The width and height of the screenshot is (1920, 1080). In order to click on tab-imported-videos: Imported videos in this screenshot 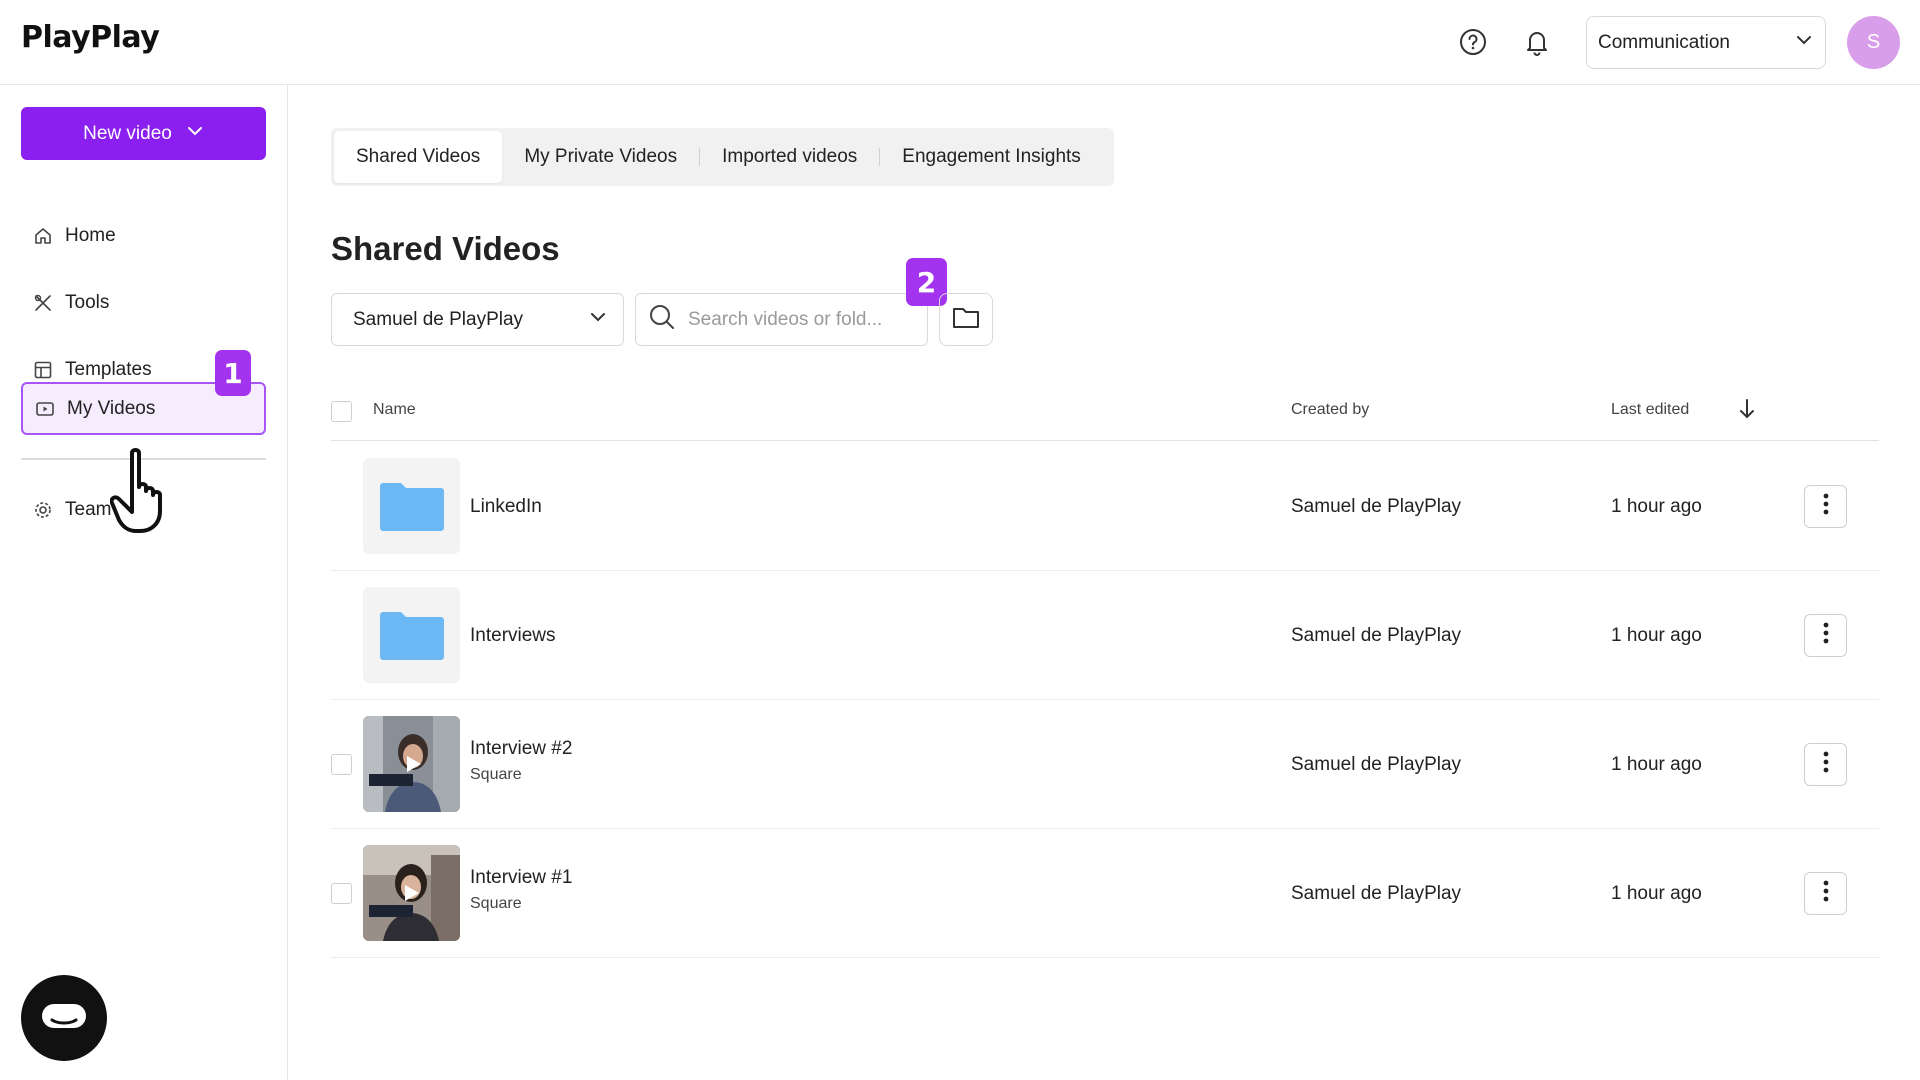, I will do `click(789, 157)`.